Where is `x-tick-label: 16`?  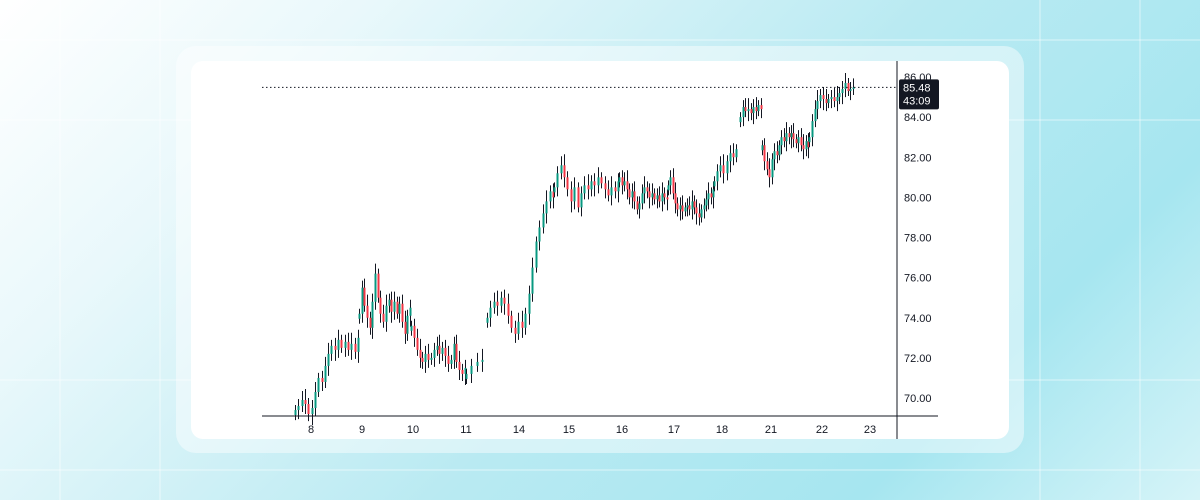 x-tick-label: 16 is located at coordinates (622, 430).